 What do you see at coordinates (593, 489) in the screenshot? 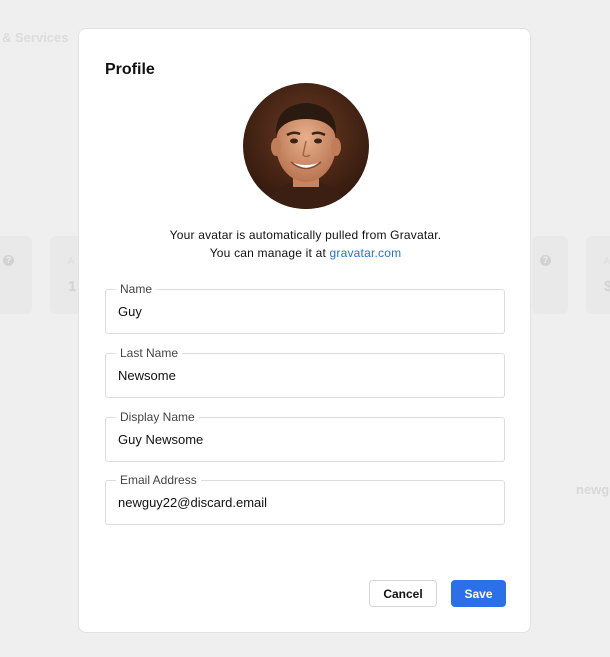
I see `background-email: newg` at bounding box center [593, 489].